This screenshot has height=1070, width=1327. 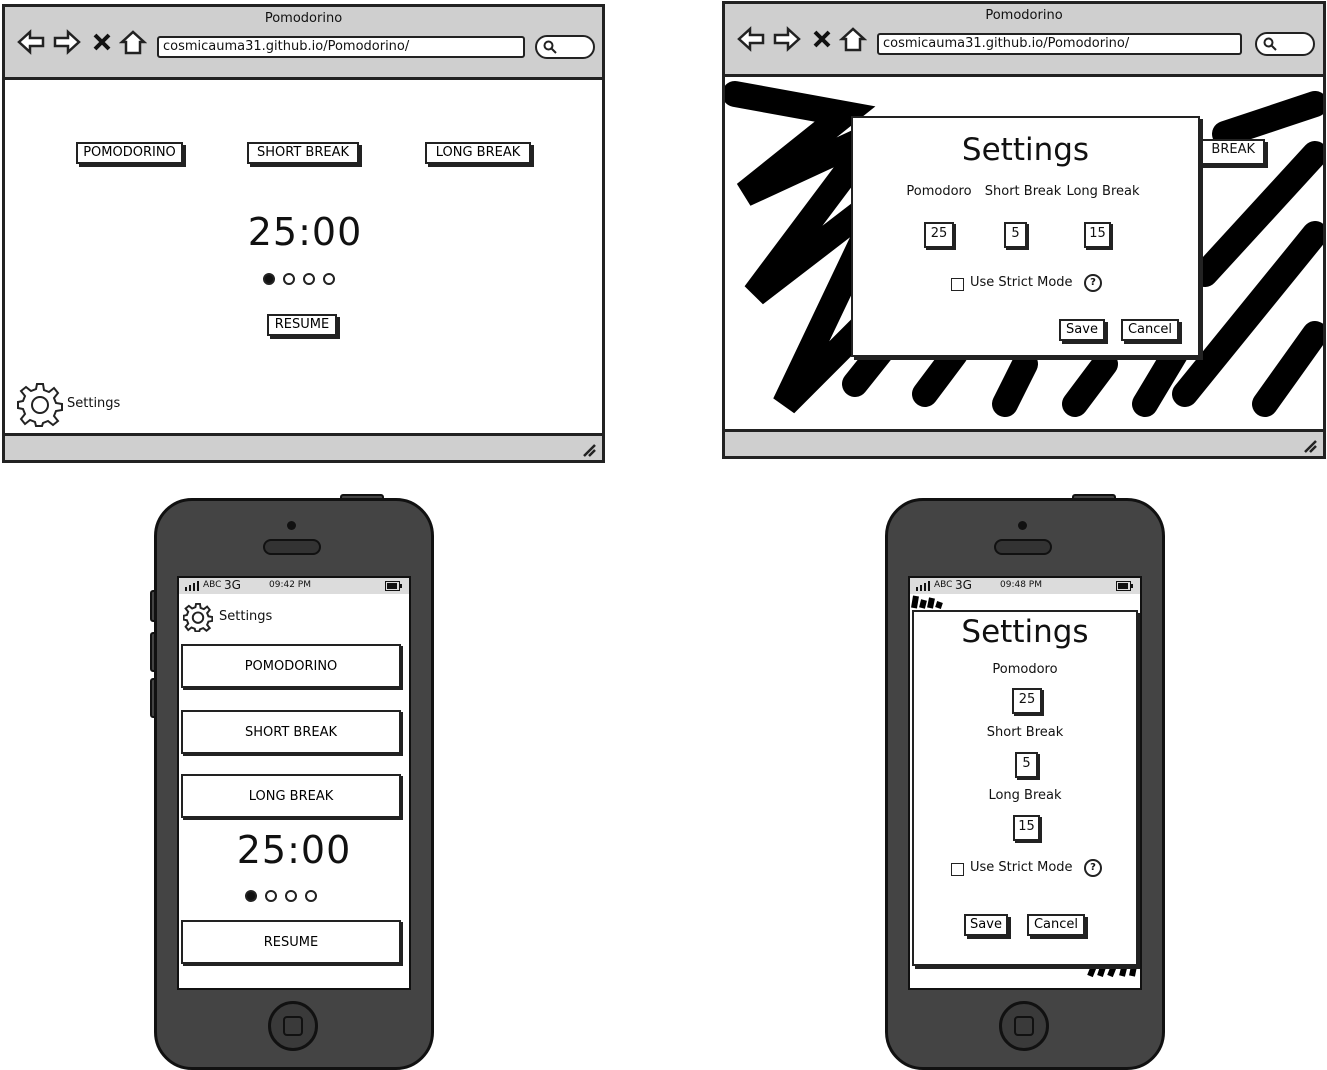 What do you see at coordinates (212, 585) in the screenshot?
I see `carrier-name: ABC` at bounding box center [212, 585].